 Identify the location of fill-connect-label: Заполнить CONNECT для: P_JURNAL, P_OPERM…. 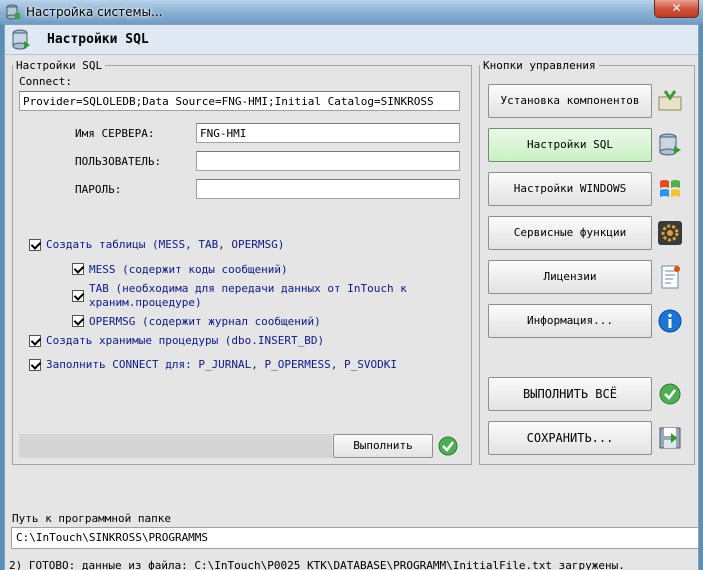
(221, 364).